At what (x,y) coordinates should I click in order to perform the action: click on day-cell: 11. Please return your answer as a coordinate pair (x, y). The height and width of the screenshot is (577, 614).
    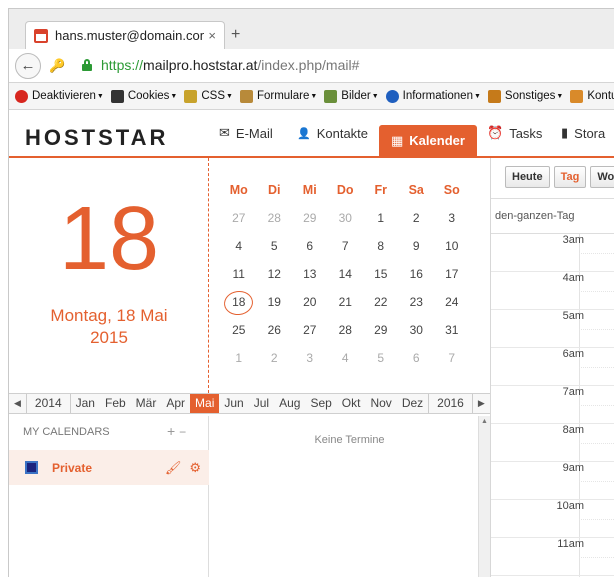
    Looking at the image, I should click on (239, 274).